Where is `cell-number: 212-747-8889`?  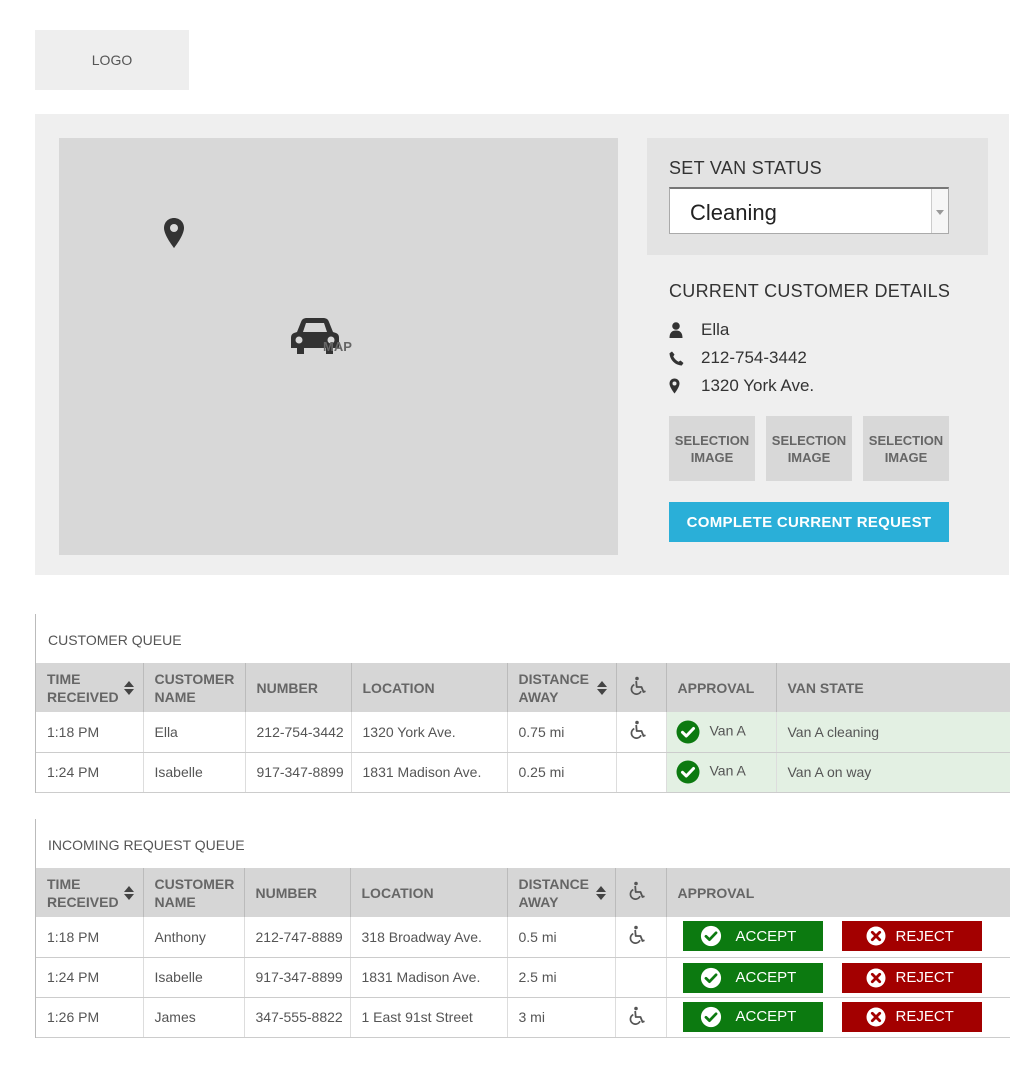
cell-number: 212-747-8889 is located at coordinates (297, 937).